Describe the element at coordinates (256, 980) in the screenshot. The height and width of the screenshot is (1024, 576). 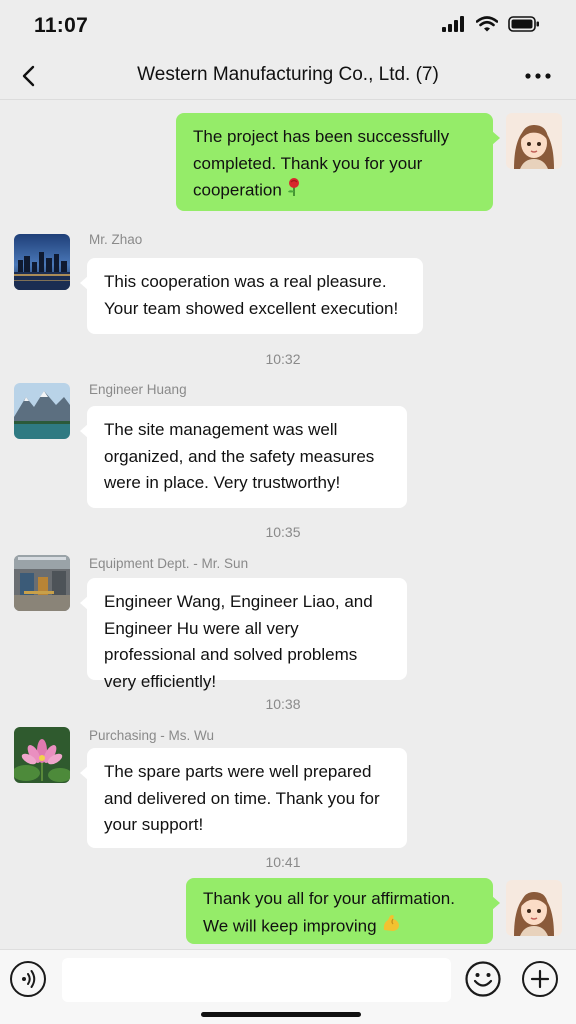
I see `message-input` at that location.